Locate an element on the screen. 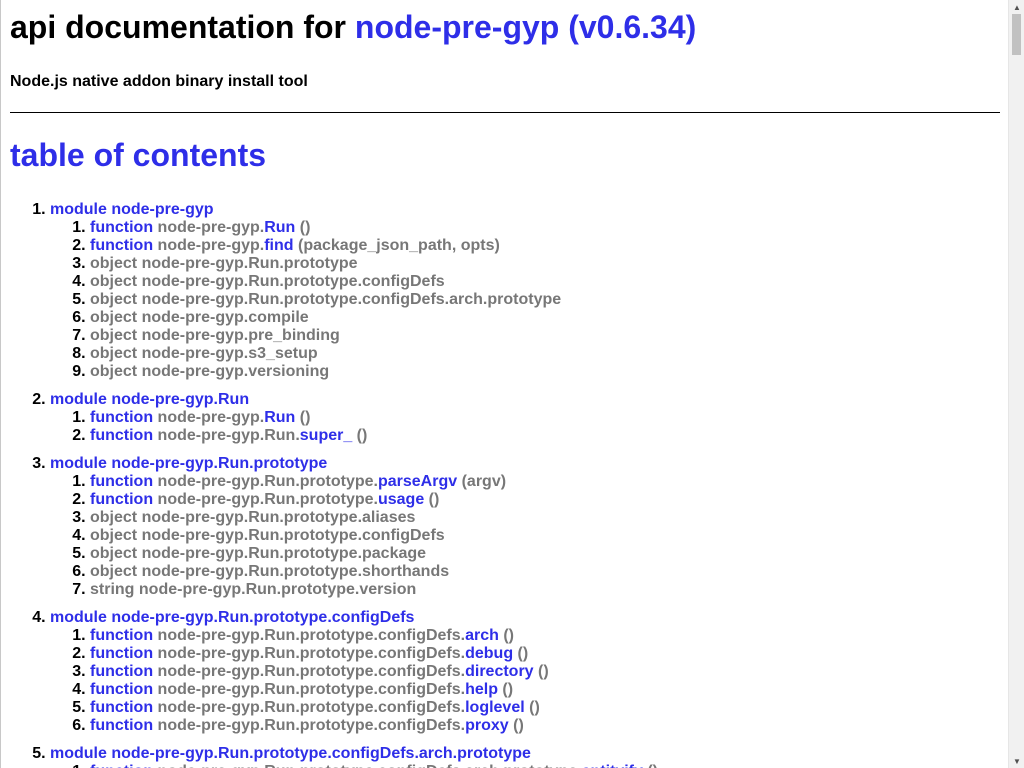 The image size is (1024, 768). member-name-link: help is located at coordinates (481, 689).